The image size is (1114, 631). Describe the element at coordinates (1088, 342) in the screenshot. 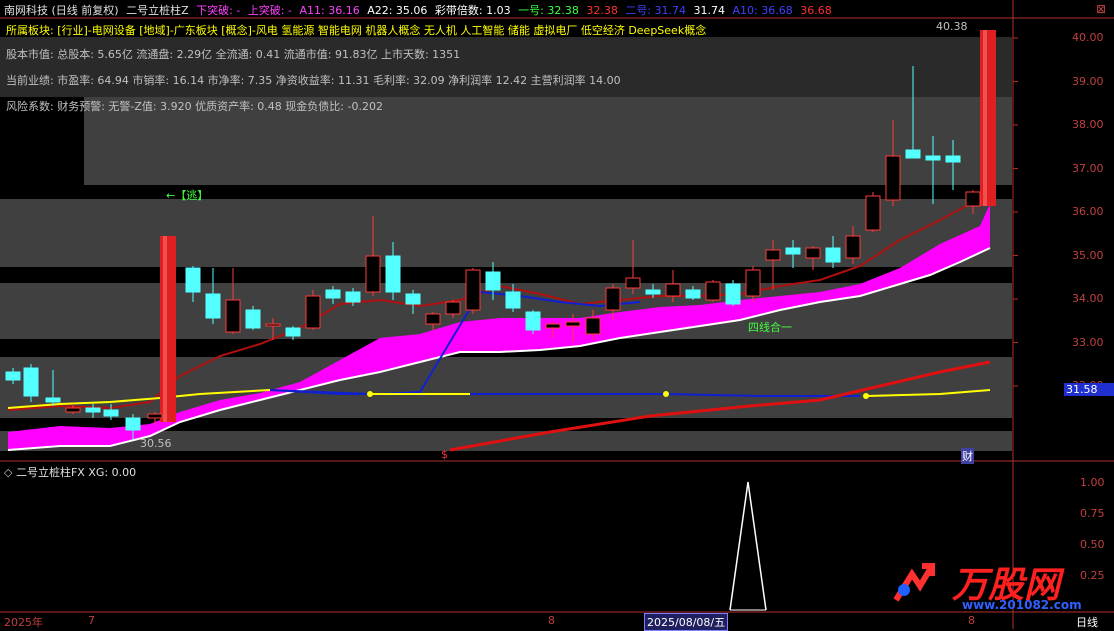

I see `price-axis-tick: 33.00` at that location.